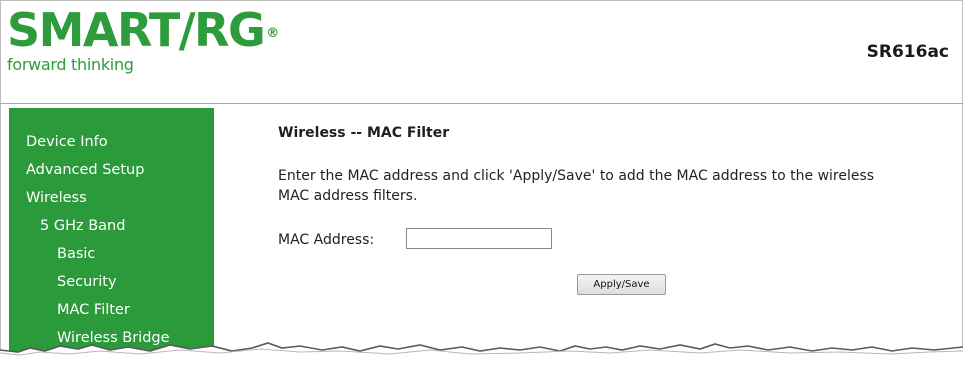 The image size is (963, 368). What do you see at coordinates (89, 254) in the screenshot?
I see `sidebar-item-basic: Basic` at bounding box center [89, 254].